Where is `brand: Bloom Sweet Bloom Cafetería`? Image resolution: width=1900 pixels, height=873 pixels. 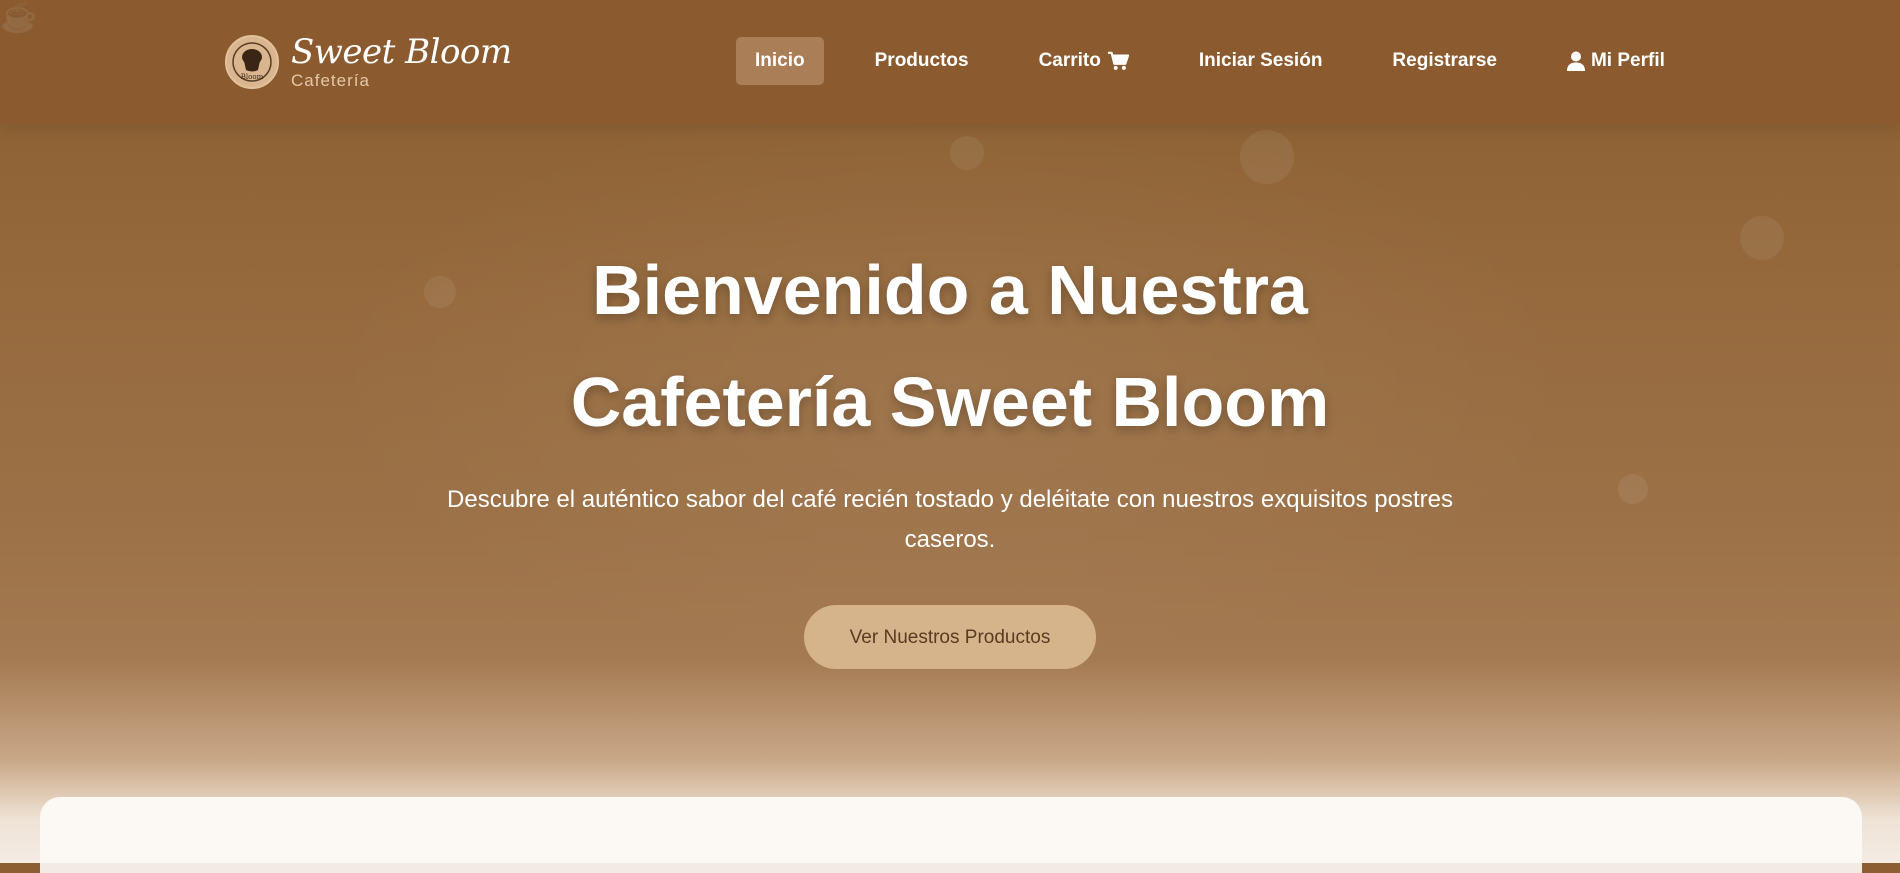
brand: Bloom Sweet Bloom Cafetería is located at coordinates (368, 62).